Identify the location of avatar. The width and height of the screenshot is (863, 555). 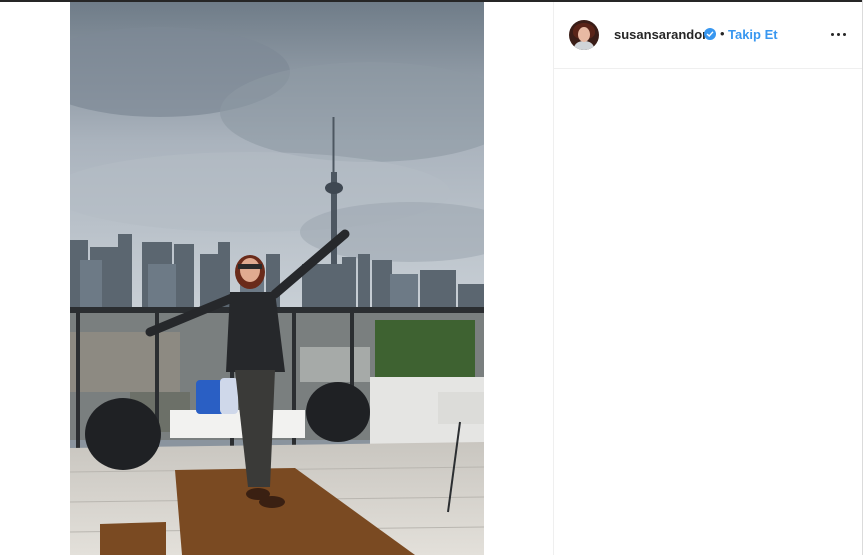
(584, 35).